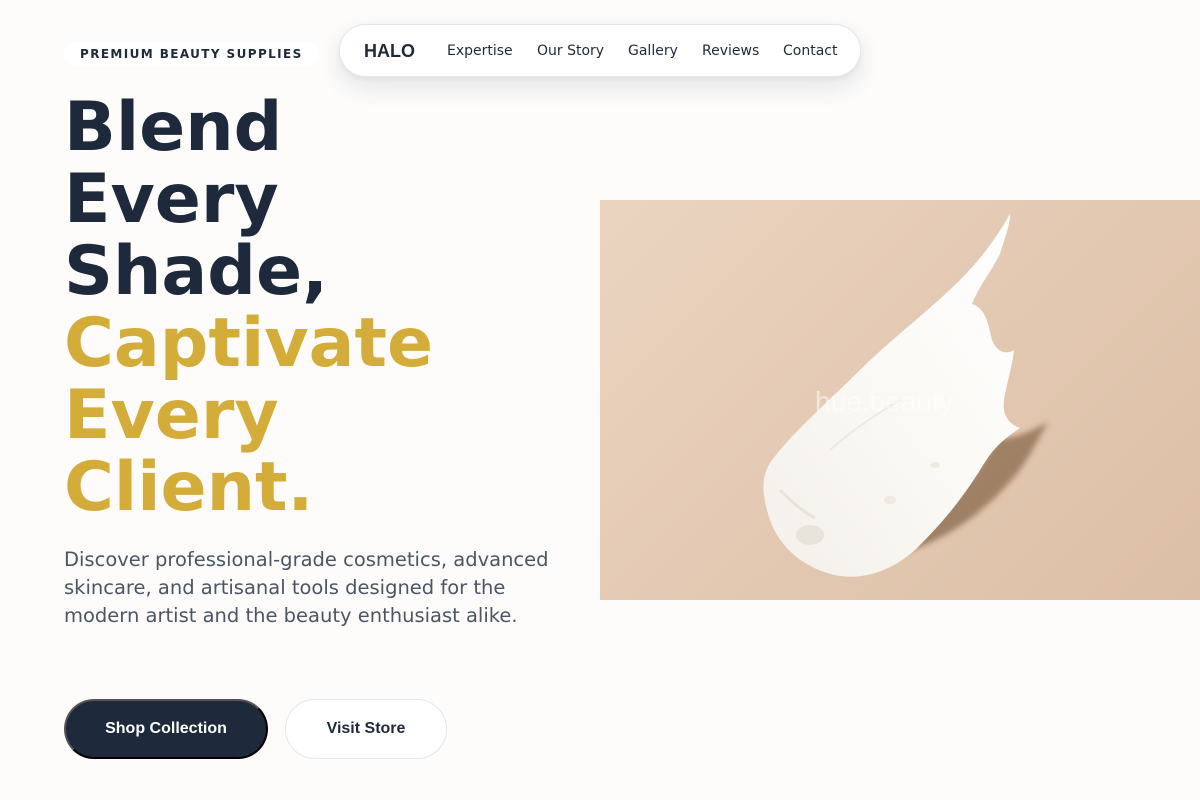  I want to click on nav-link-expertise: Expertise, so click(480, 51).